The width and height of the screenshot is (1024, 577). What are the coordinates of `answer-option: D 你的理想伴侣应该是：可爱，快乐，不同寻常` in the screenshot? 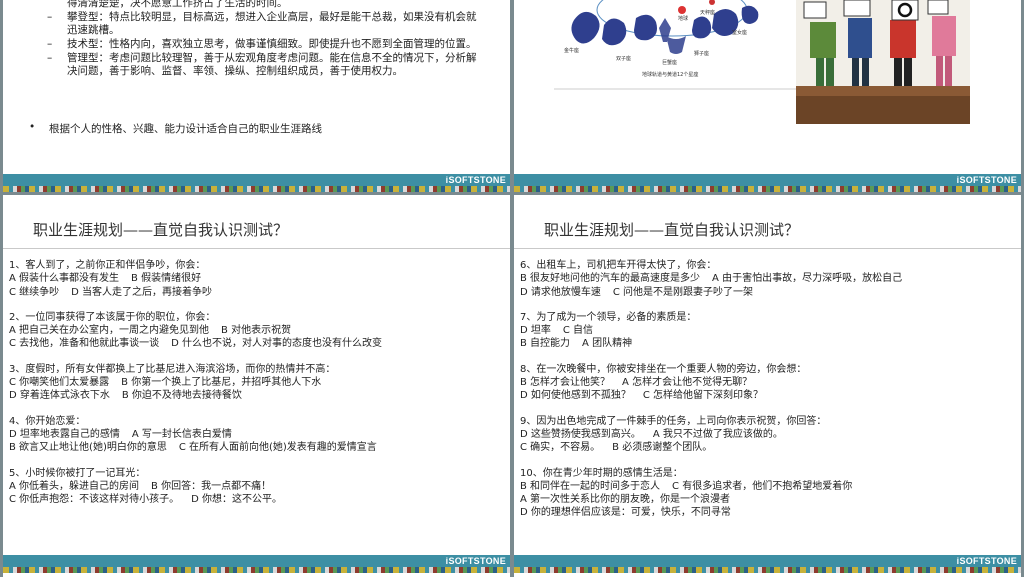 It's located at (625, 513).